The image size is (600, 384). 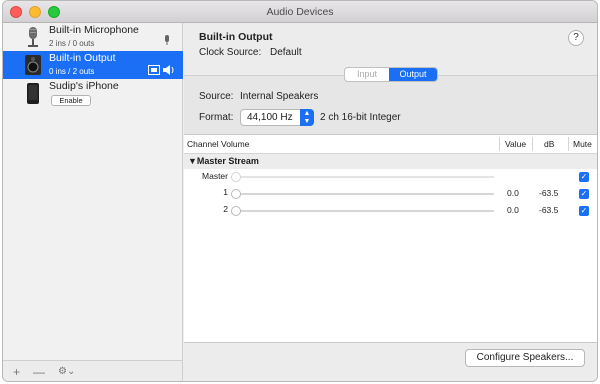 I want to click on device-item-microphone: Built-in Microphone 2 ins / 0 outs, so click(x=93, y=37).